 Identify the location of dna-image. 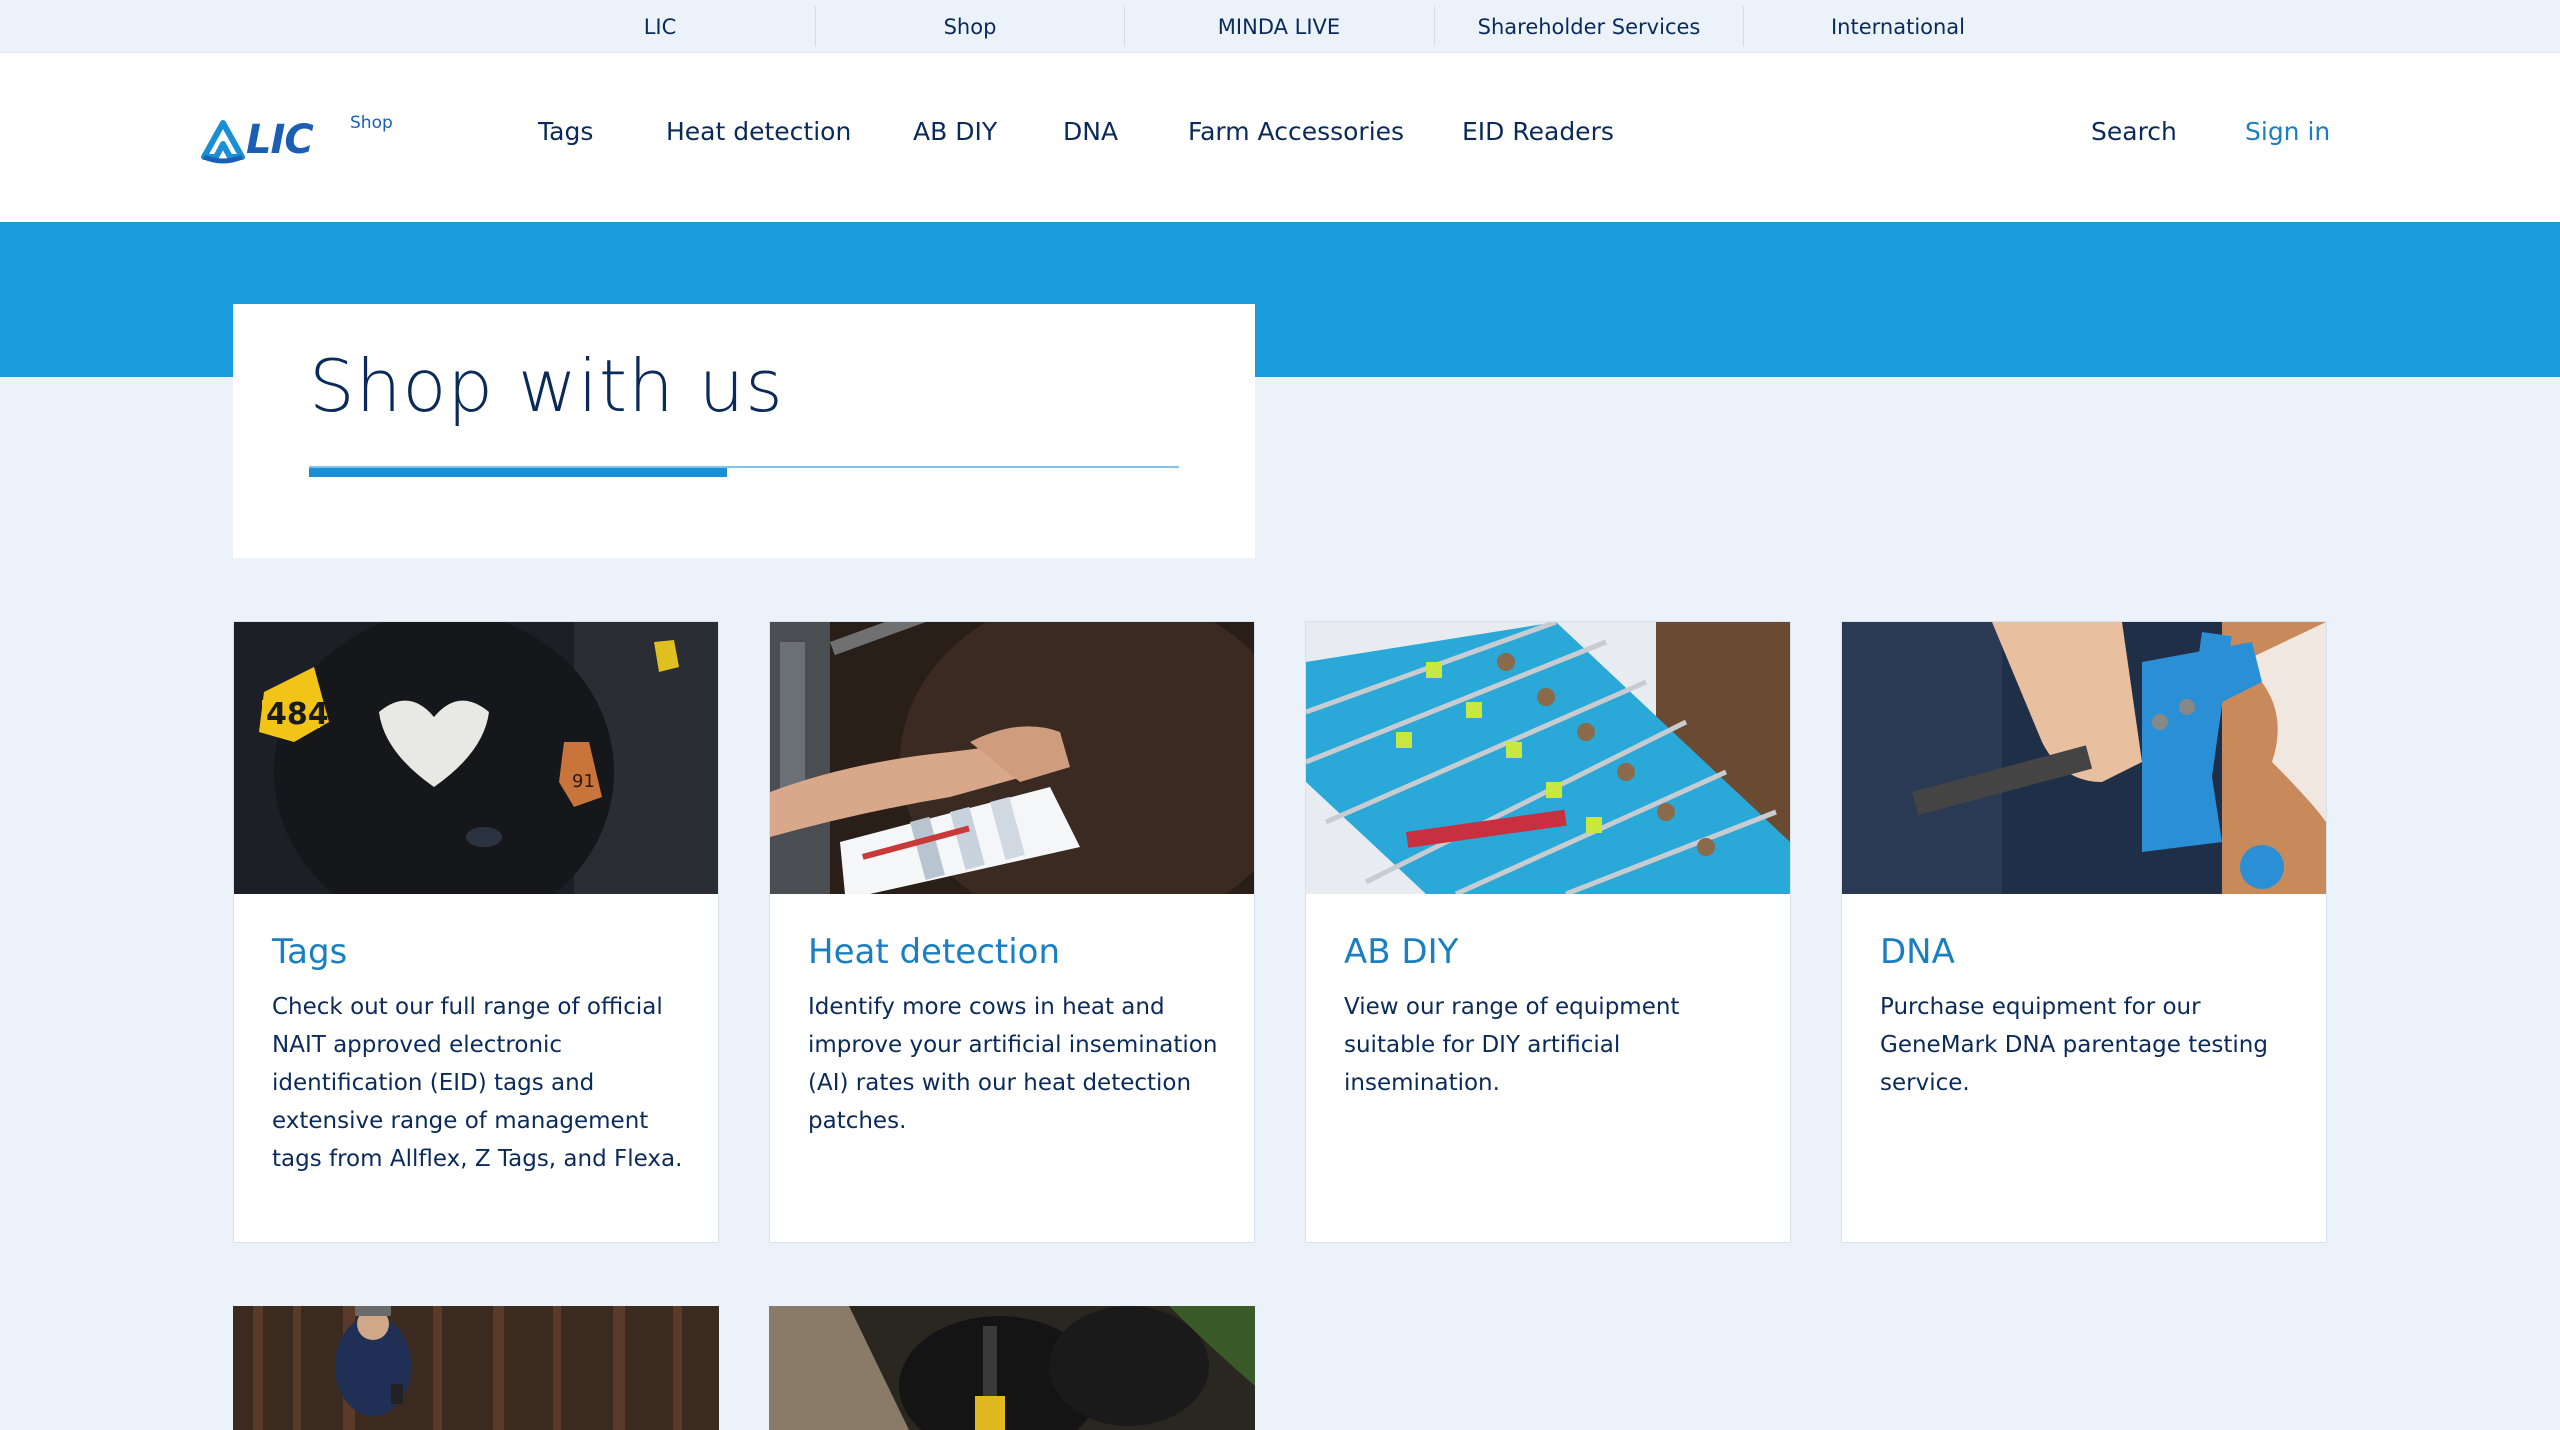
(2084, 758).